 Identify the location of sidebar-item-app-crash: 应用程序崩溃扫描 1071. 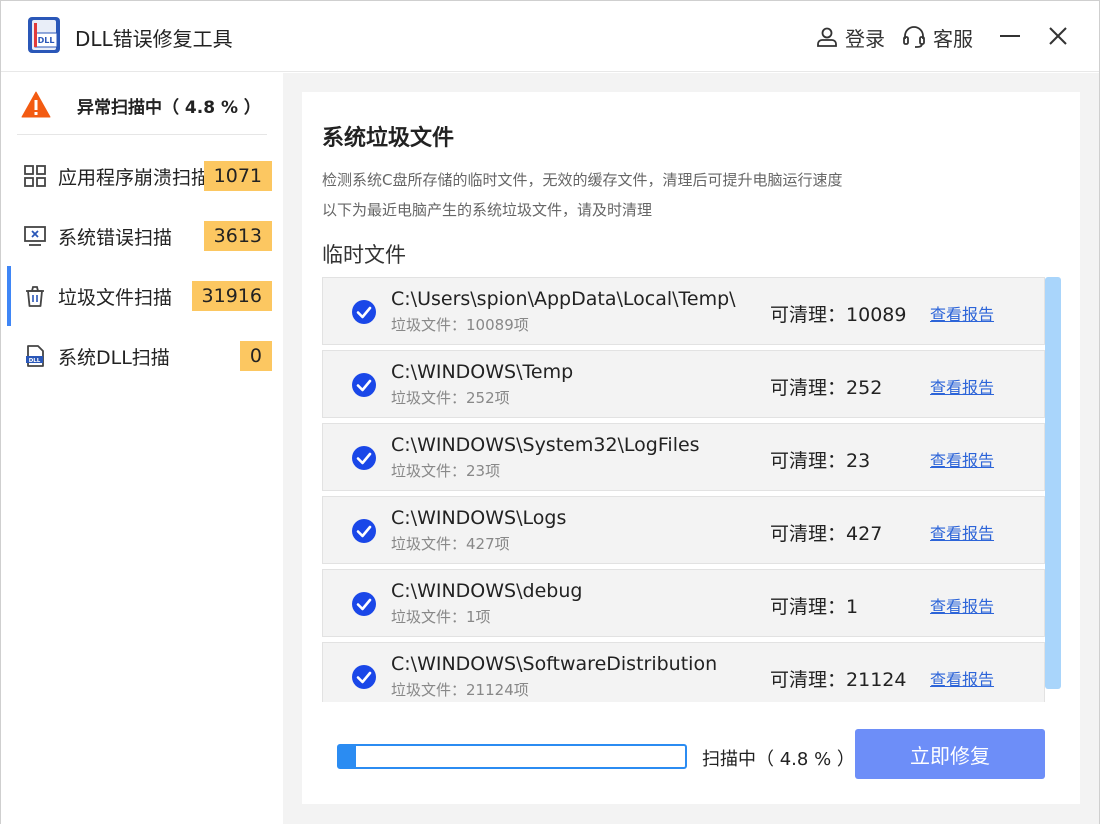
(142, 176).